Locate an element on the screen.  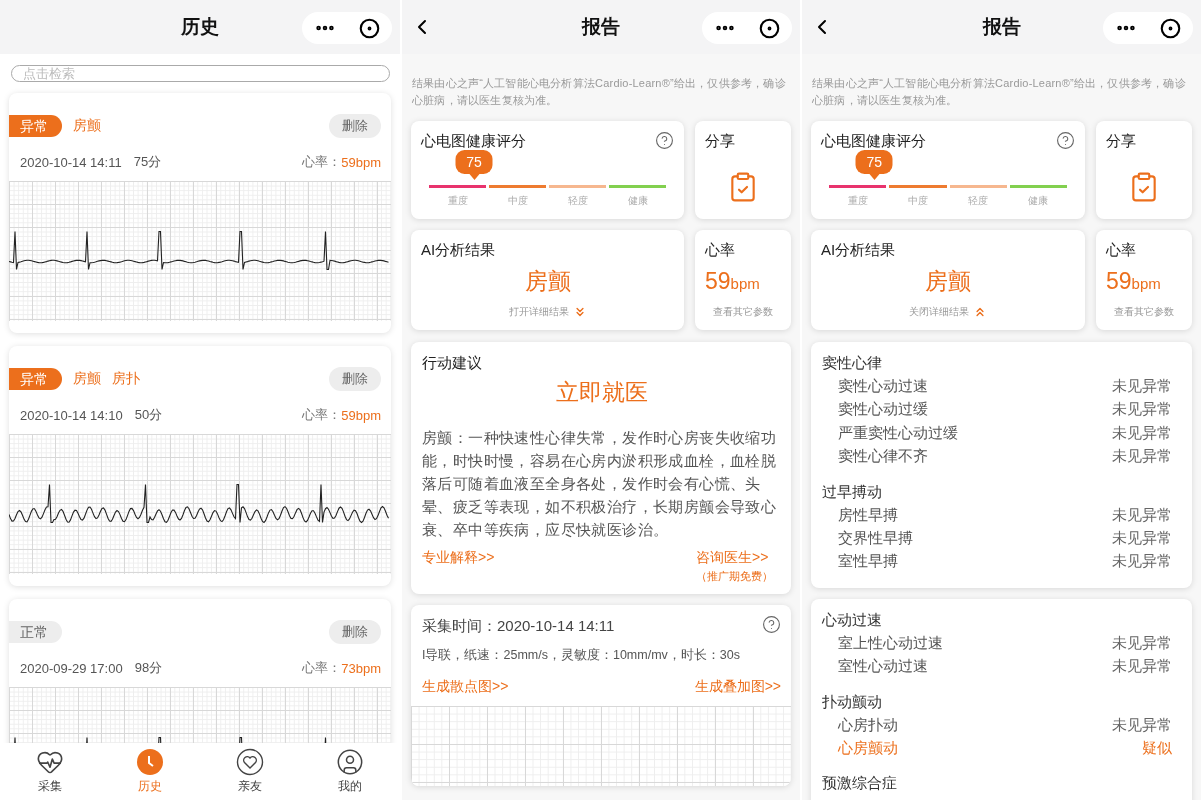
datetime-text: 2020-10-14 14:10 is located at coordinates (71, 415).